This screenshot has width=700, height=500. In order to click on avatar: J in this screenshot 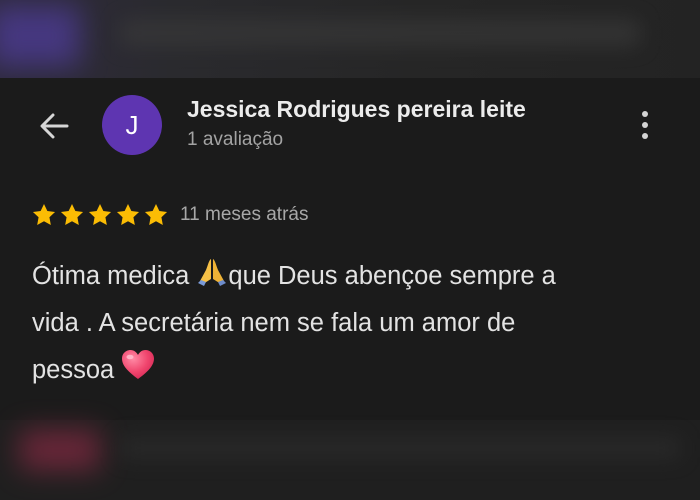, I will do `click(132, 125)`.